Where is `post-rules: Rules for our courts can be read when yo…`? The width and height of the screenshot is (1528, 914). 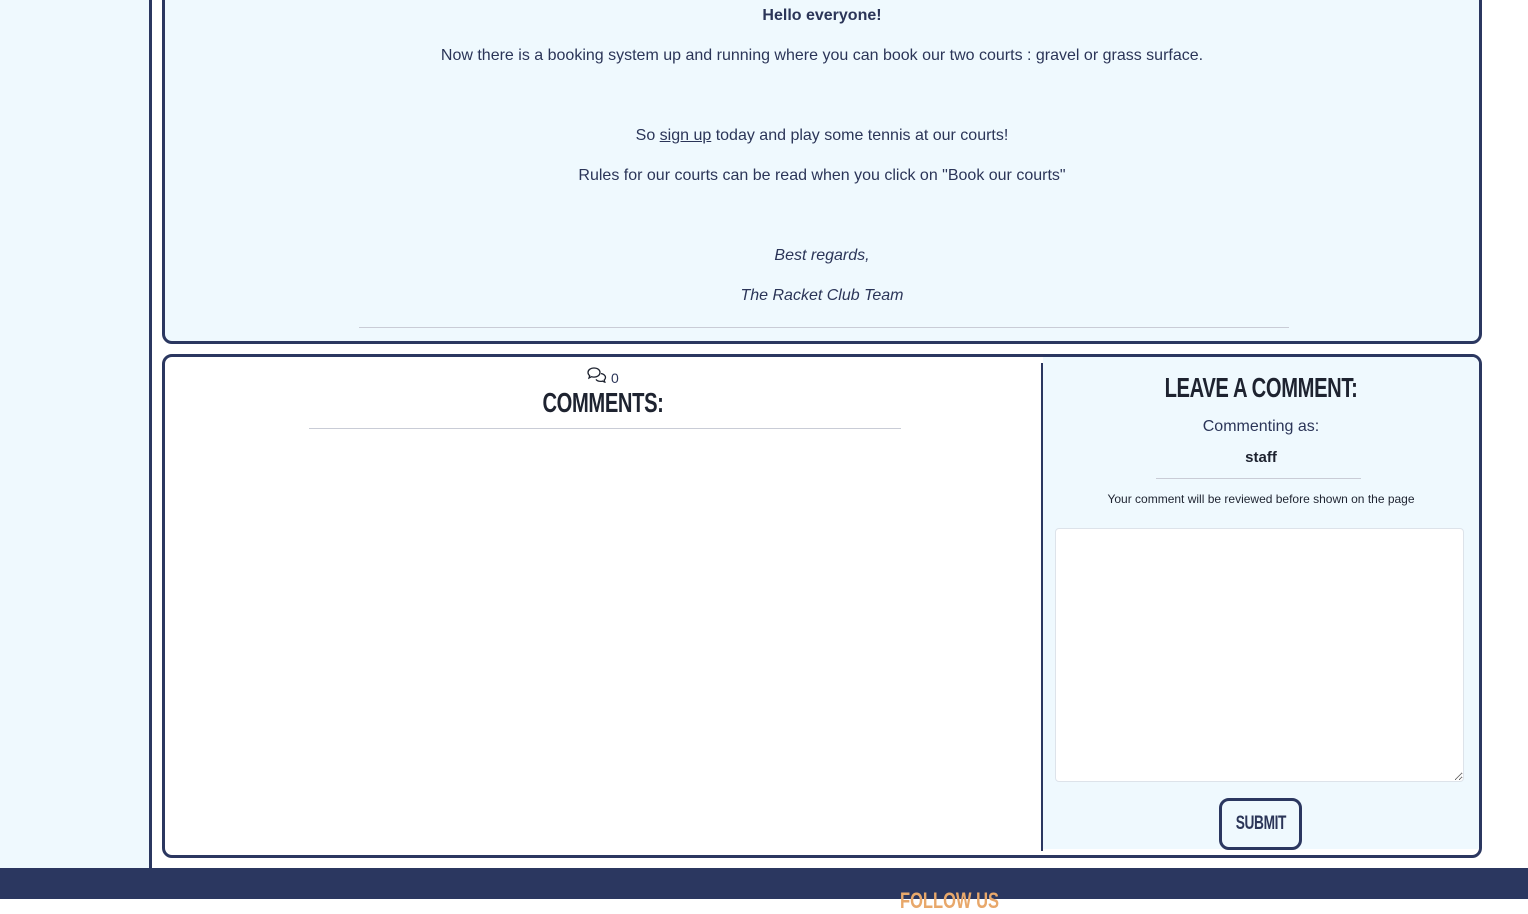 post-rules: Rules for our courts can be read when yo… is located at coordinates (822, 175).